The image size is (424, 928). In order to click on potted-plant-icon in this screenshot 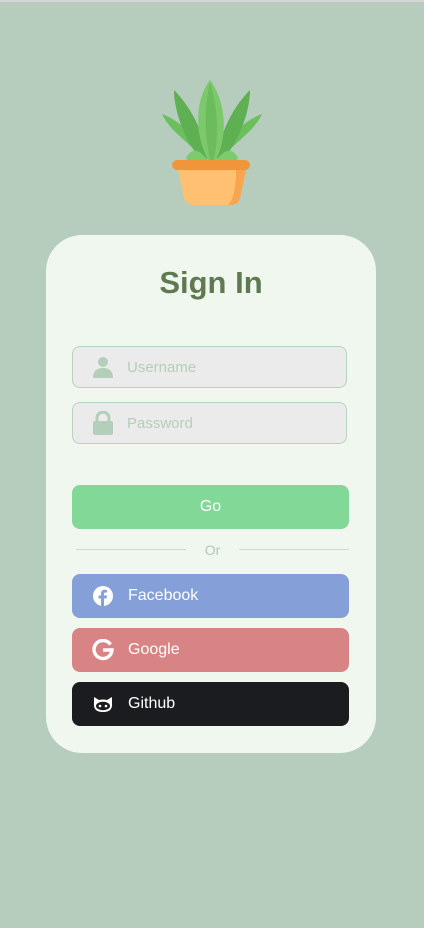, I will do `click(212, 142)`.